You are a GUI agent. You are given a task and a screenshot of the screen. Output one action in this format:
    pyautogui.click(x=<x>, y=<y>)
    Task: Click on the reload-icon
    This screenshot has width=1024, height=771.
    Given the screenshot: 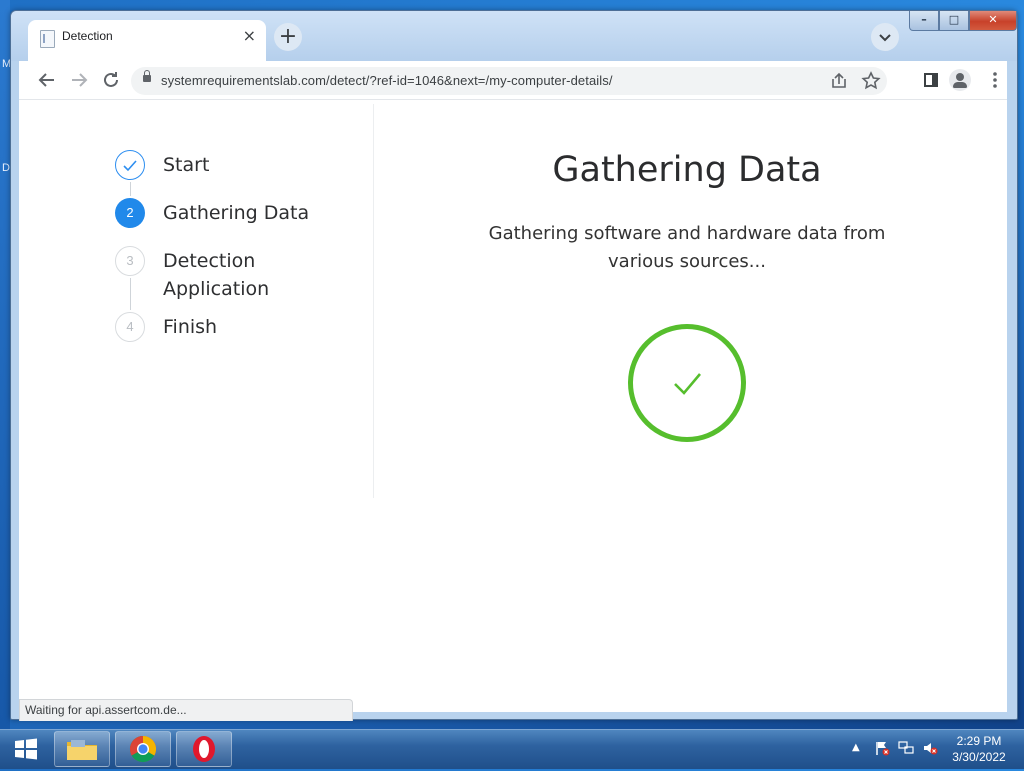 What is the action you would take?
    pyautogui.click(x=111, y=79)
    